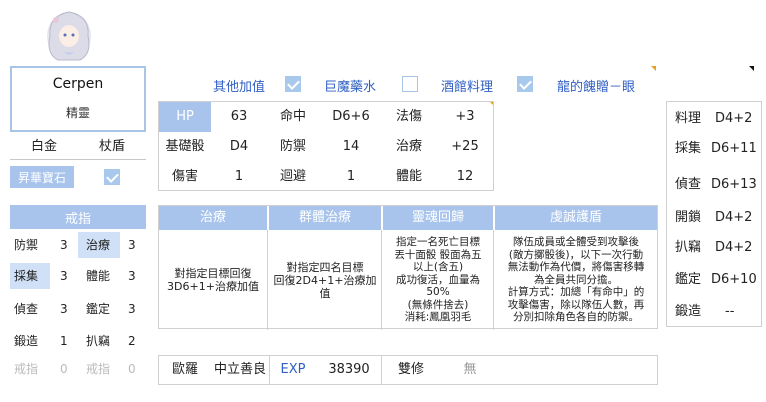 The image size is (766, 402). Describe the element at coordinates (184, 369) in the screenshot. I see `deity: 歐羅` at that location.